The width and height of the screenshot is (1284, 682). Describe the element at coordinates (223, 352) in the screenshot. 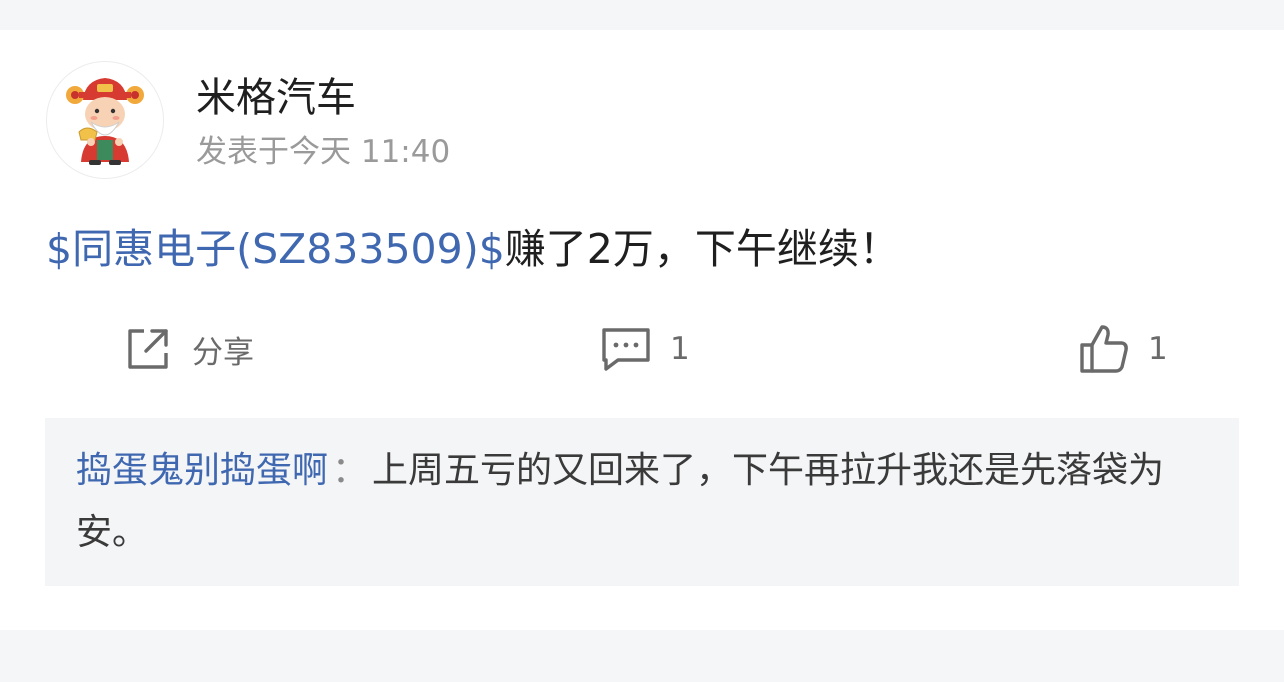

I see `share-label: 分享` at that location.